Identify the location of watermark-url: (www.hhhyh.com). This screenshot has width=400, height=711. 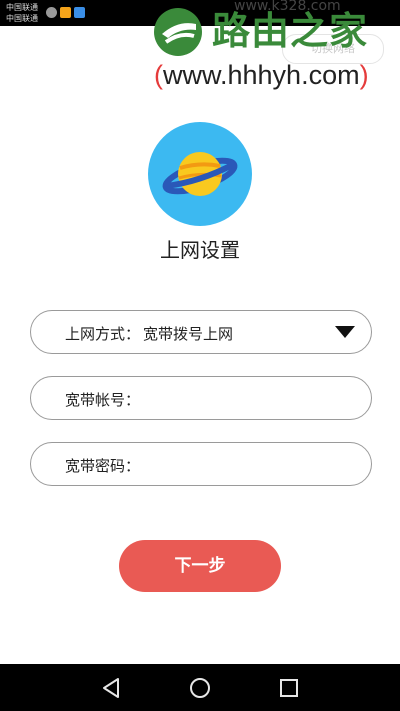
(261, 75).